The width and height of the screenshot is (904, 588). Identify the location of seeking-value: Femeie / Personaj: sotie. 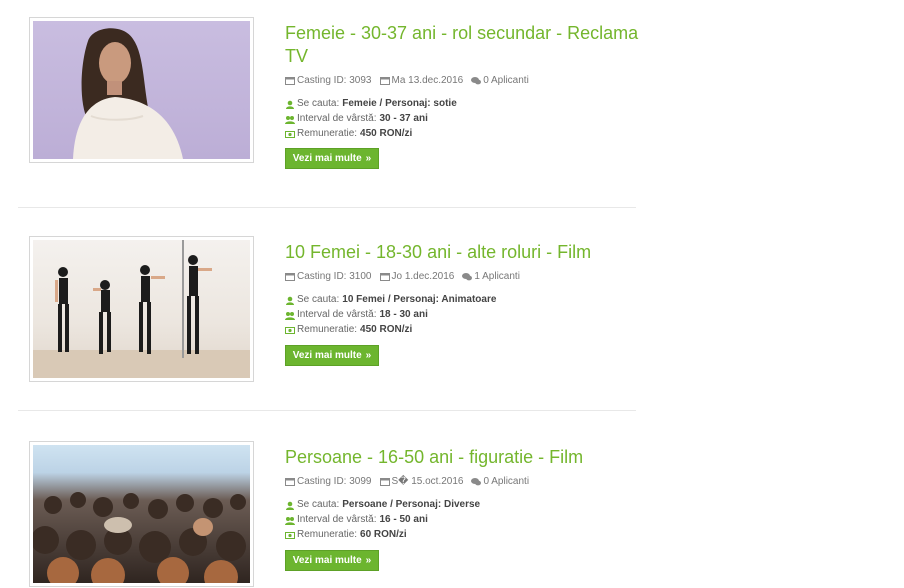
(399, 103).